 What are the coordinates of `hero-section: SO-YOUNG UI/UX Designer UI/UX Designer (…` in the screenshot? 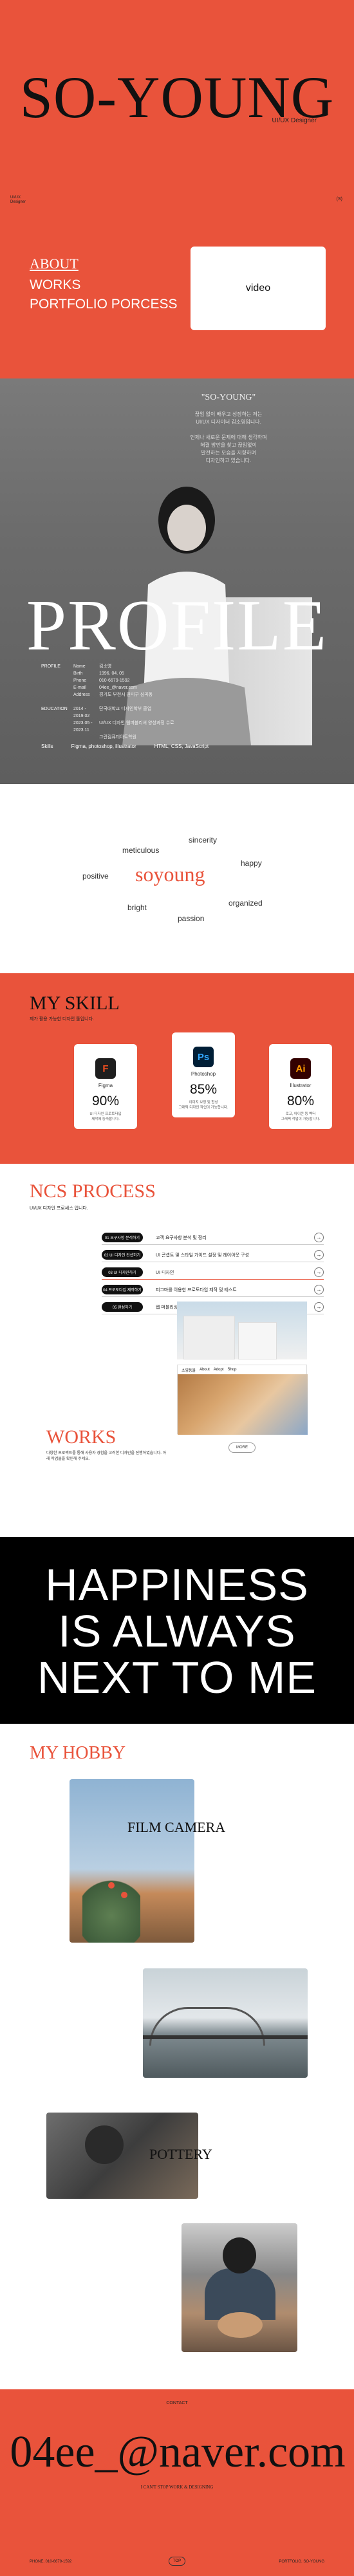 It's located at (177, 189).